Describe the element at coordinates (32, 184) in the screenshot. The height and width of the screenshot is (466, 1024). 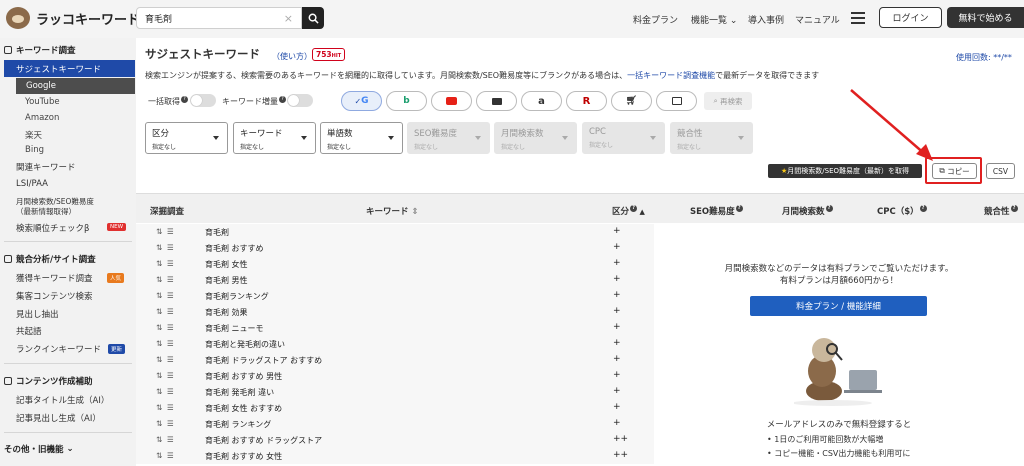
I see `sidebar-item-lsi: LSI/PAA` at that location.